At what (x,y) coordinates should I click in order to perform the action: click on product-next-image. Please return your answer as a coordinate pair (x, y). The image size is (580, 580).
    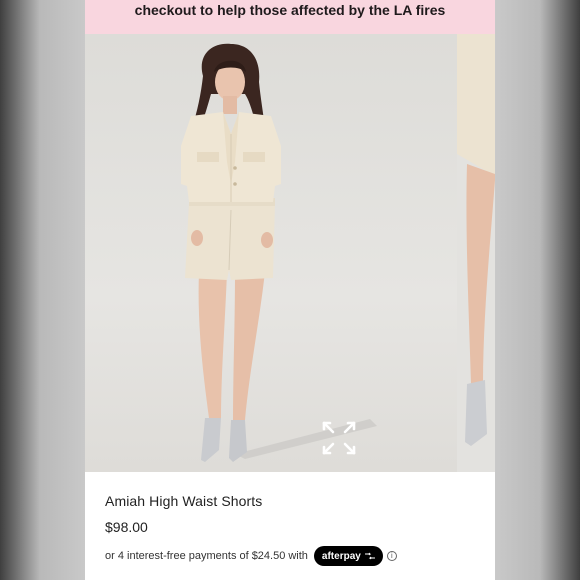
    Looking at the image, I should click on (476, 253).